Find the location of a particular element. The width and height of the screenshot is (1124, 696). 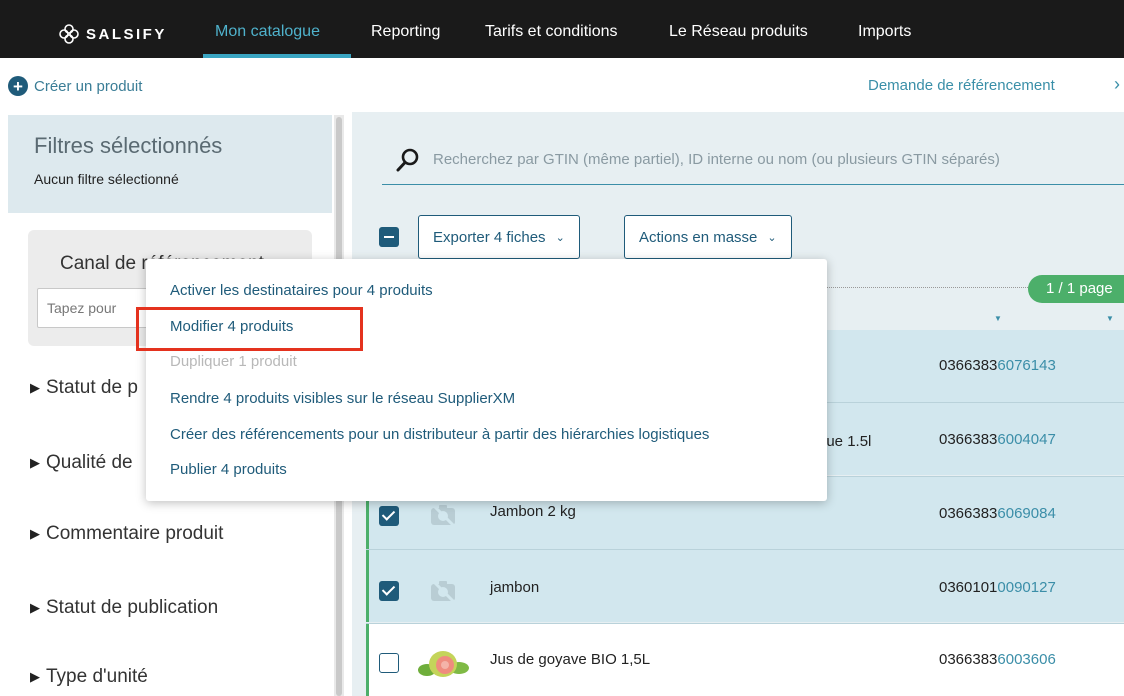

facet-qualite-de: ▶ Qualité de is located at coordinates (81, 463).